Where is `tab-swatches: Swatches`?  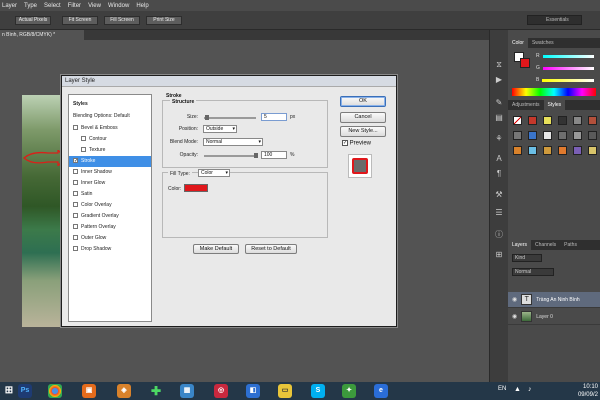 tab-swatches: Swatches is located at coordinates (543, 43).